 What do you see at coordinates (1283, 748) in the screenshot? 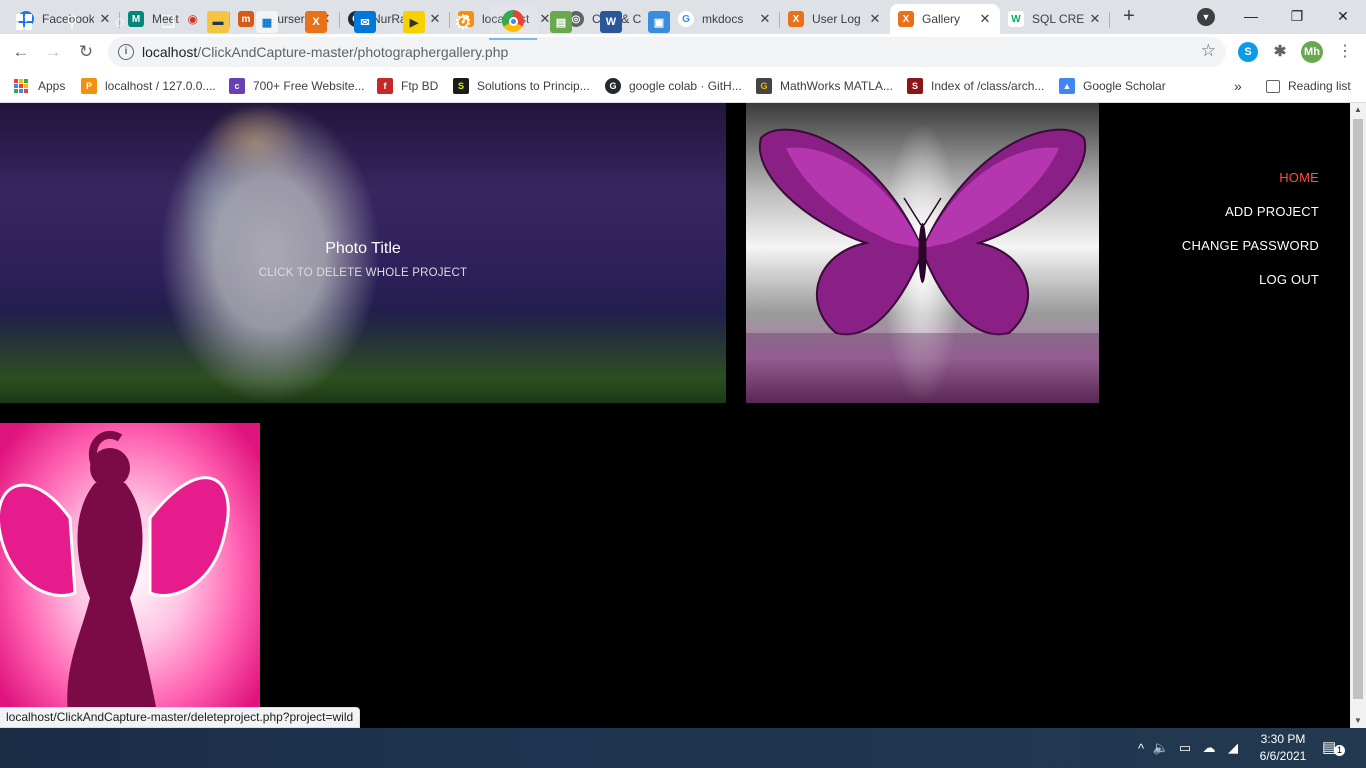
I see `taskbar-clock: 3:30 PM 6/6/2021` at bounding box center [1283, 748].